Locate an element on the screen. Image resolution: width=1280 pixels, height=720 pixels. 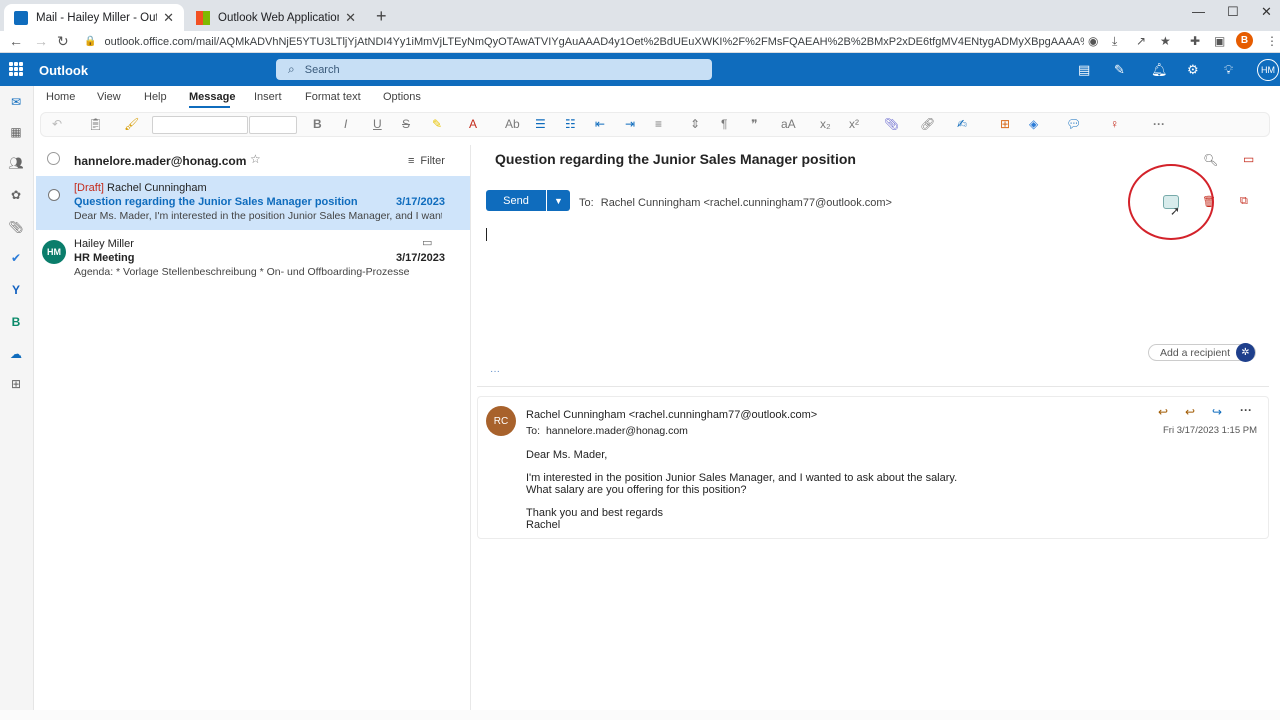
favorite-star-icon: ☆ is located at coordinates (255, 159).